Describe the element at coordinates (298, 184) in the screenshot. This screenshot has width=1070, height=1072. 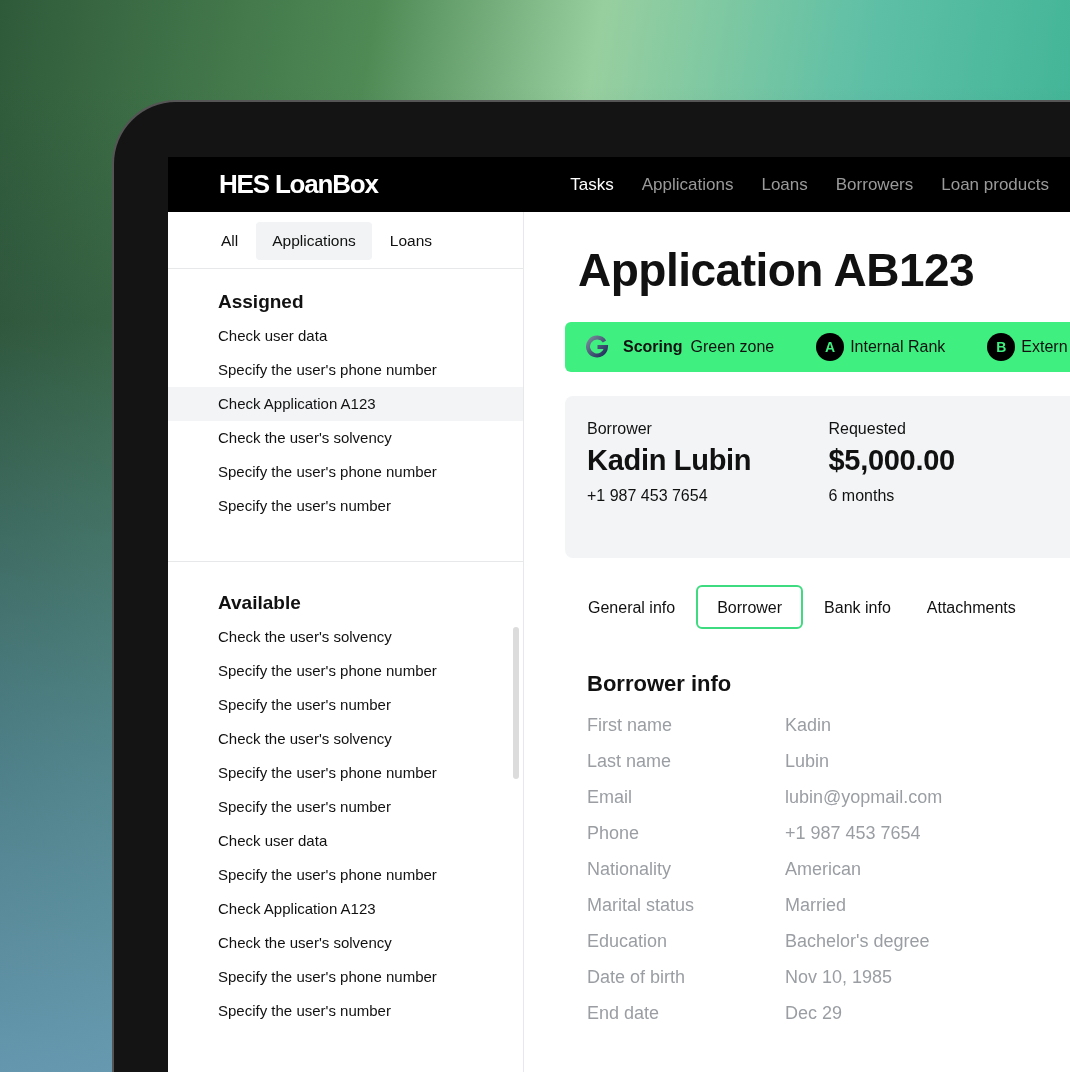
I see `app-logo: HES LoanBox` at that location.